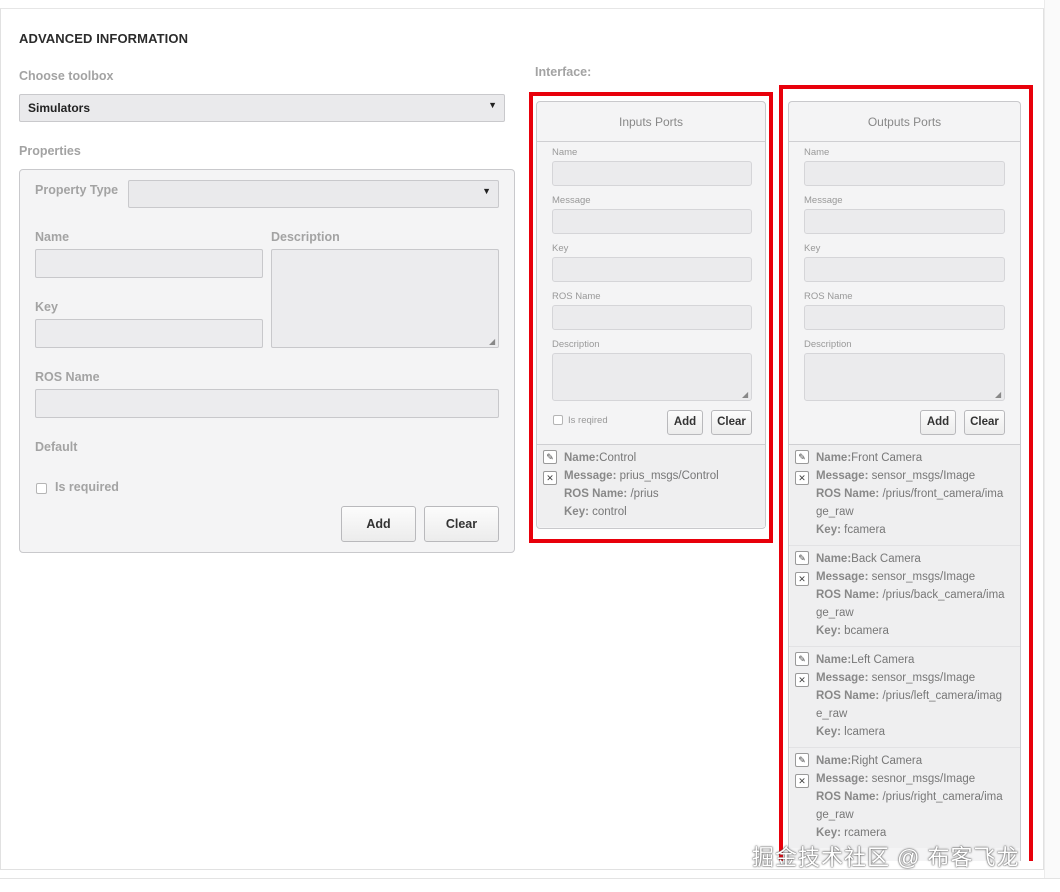 Image resolution: width=1060 pixels, height=892 pixels. Describe the element at coordinates (1052, 446) in the screenshot. I see `right-rail` at that location.